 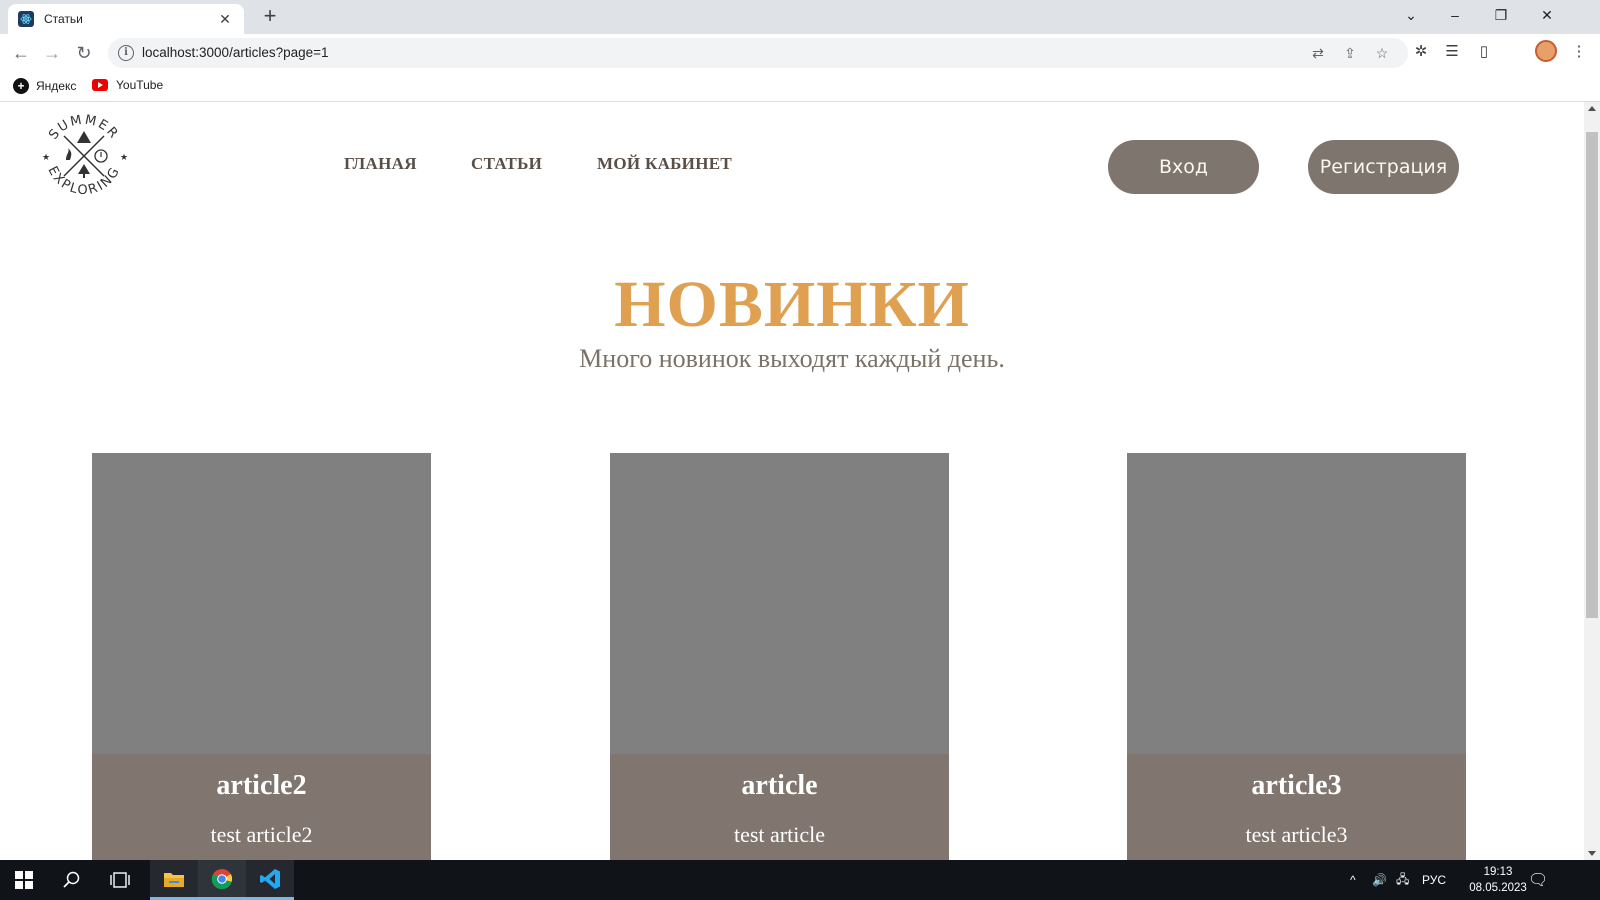 What do you see at coordinates (120, 880) in the screenshot?
I see `task-view-icon` at bounding box center [120, 880].